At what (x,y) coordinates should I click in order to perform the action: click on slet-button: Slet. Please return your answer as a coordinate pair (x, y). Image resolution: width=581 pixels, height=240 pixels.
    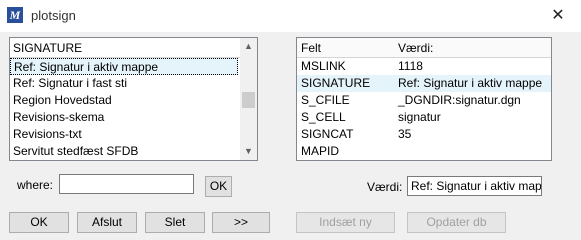
    Looking at the image, I should click on (175, 222).